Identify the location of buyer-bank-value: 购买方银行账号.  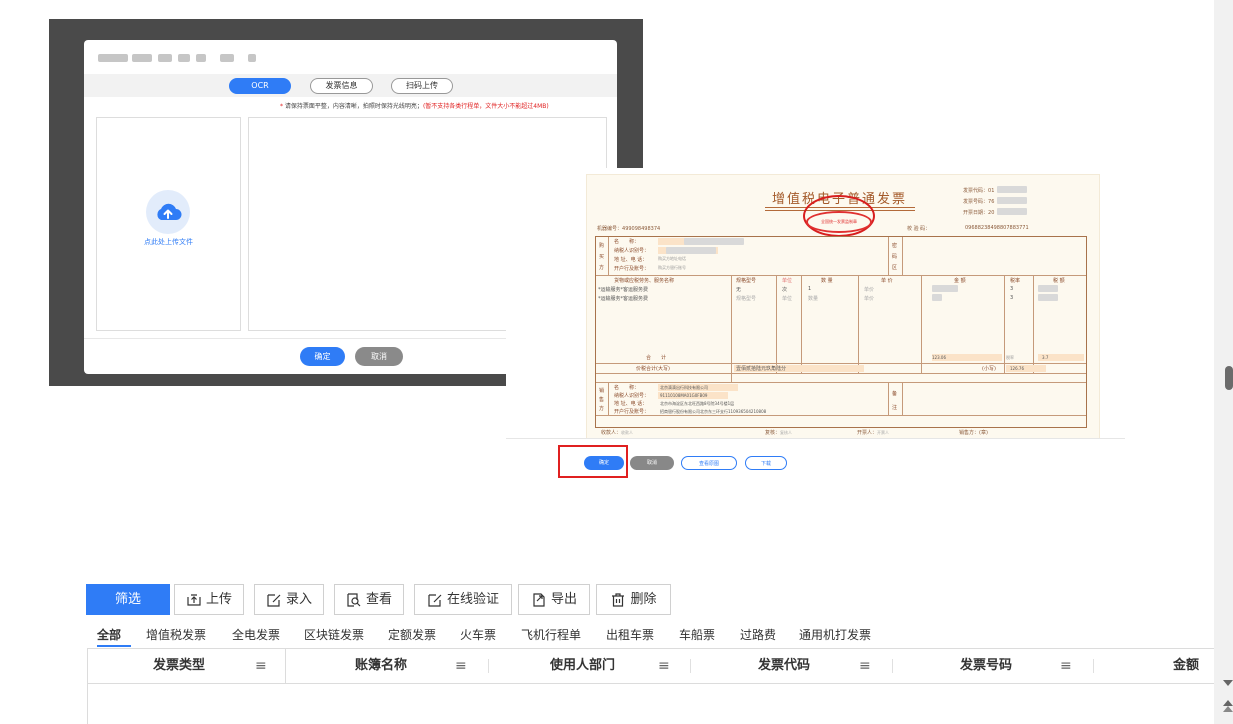
(672, 267).